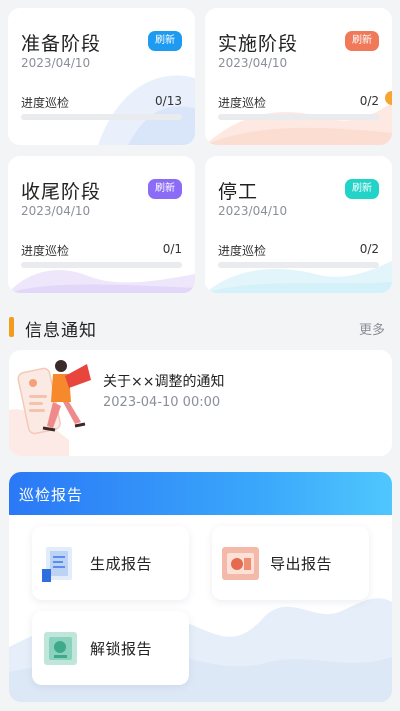  What do you see at coordinates (61, 331) in the screenshot?
I see `section-title: 信息通知` at bounding box center [61, 331].